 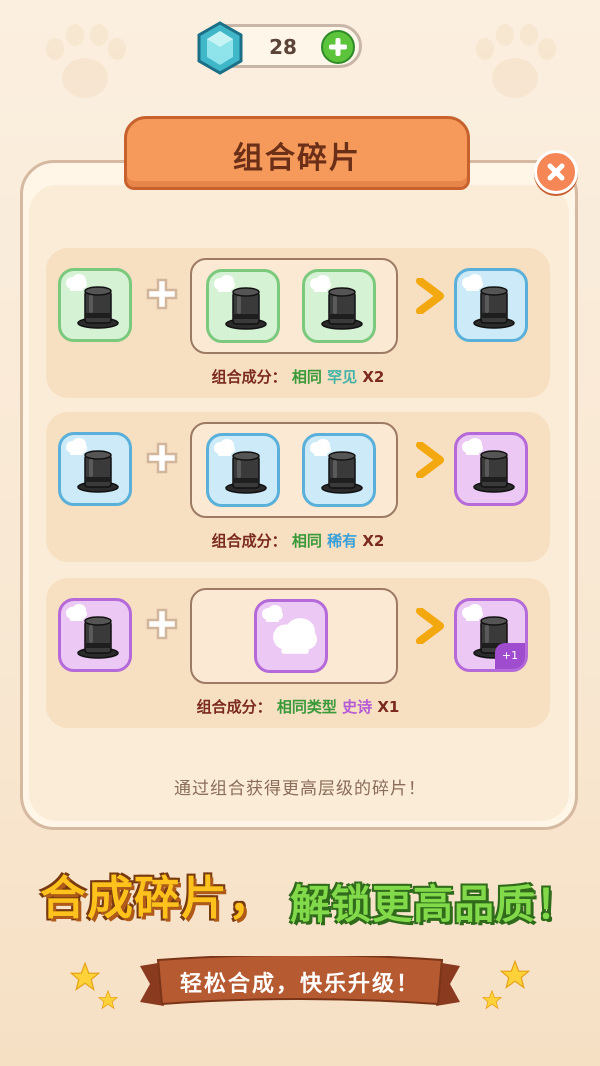 I want to click on fragment-tile-any-type, so click(x=291, y=636).